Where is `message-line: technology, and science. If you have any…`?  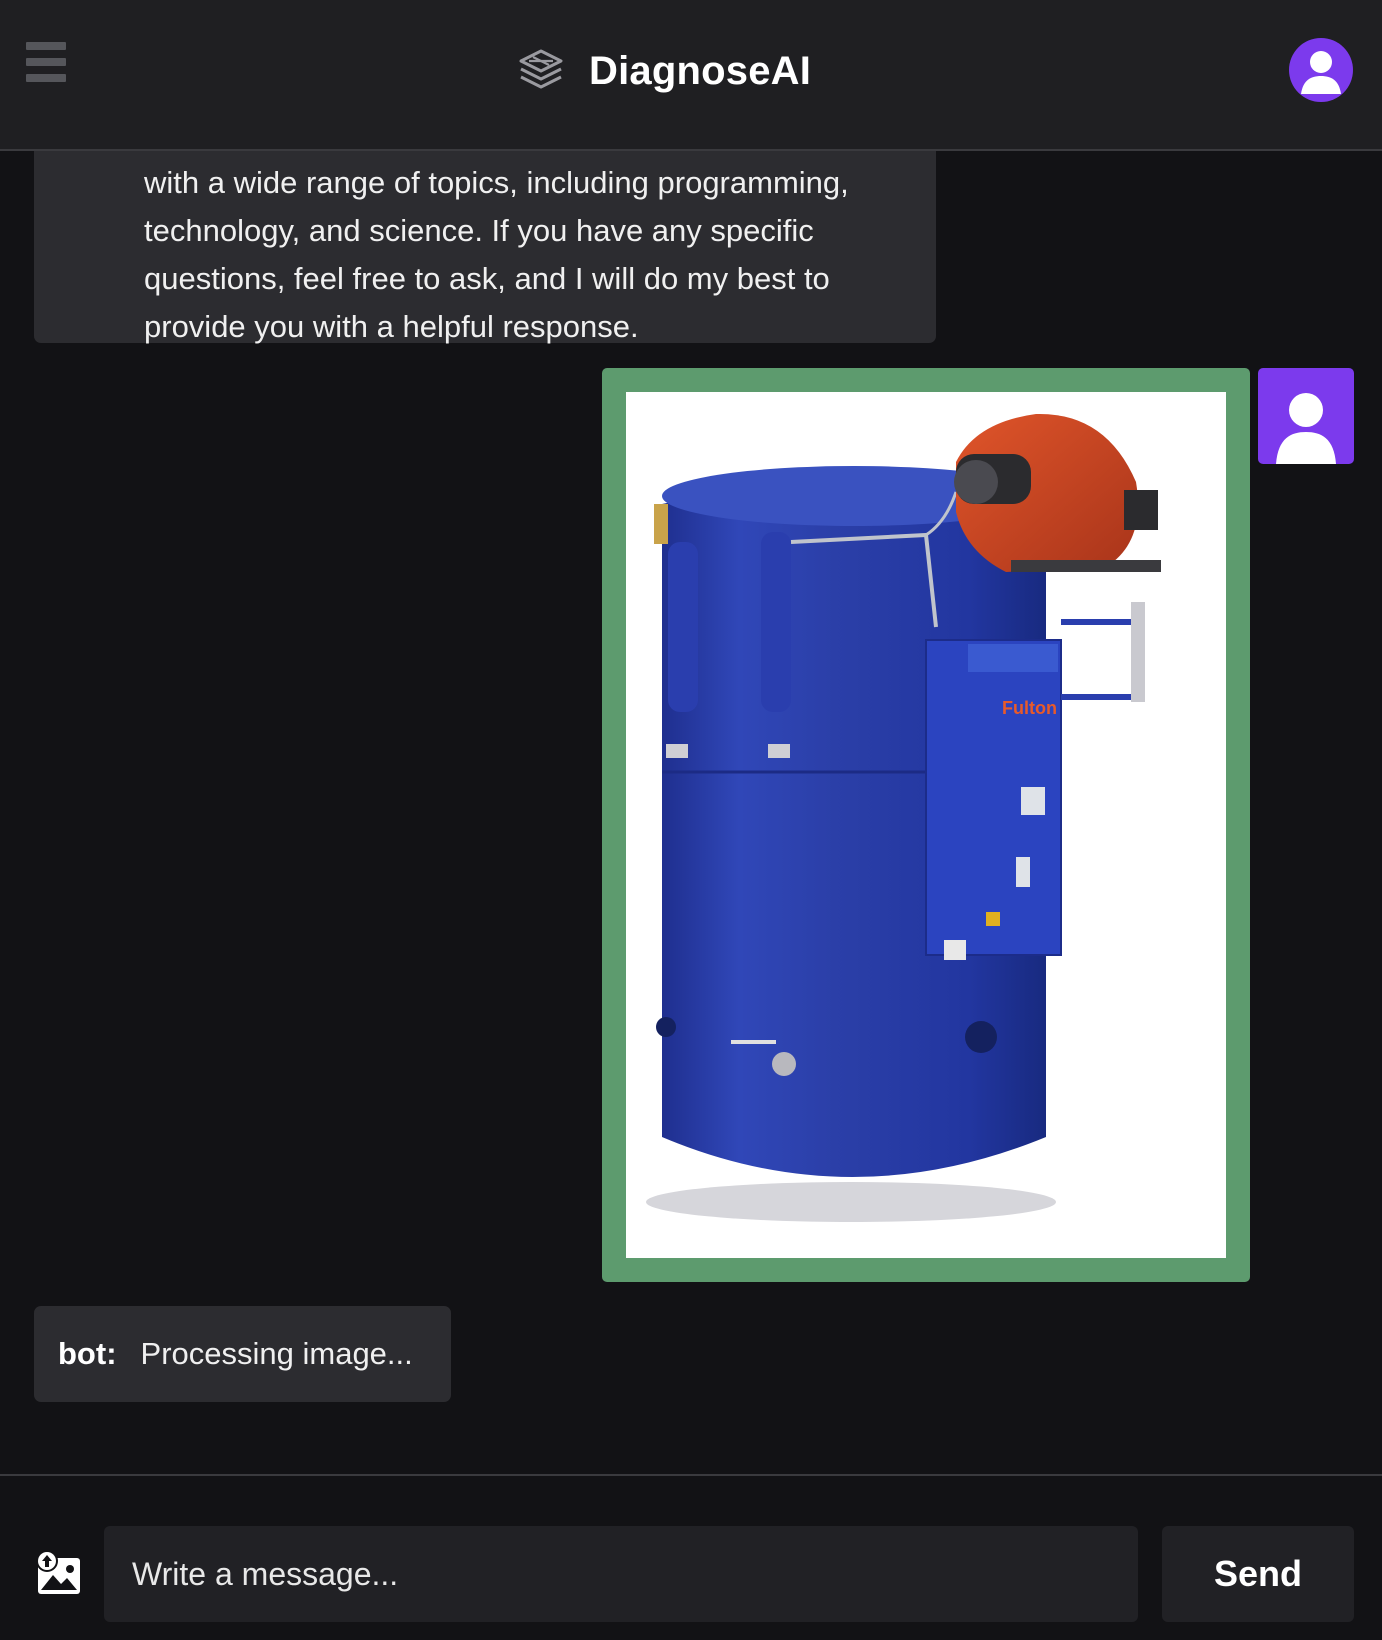 message-line: technology, and science. If you have any… is located at coordinates (479, 230).